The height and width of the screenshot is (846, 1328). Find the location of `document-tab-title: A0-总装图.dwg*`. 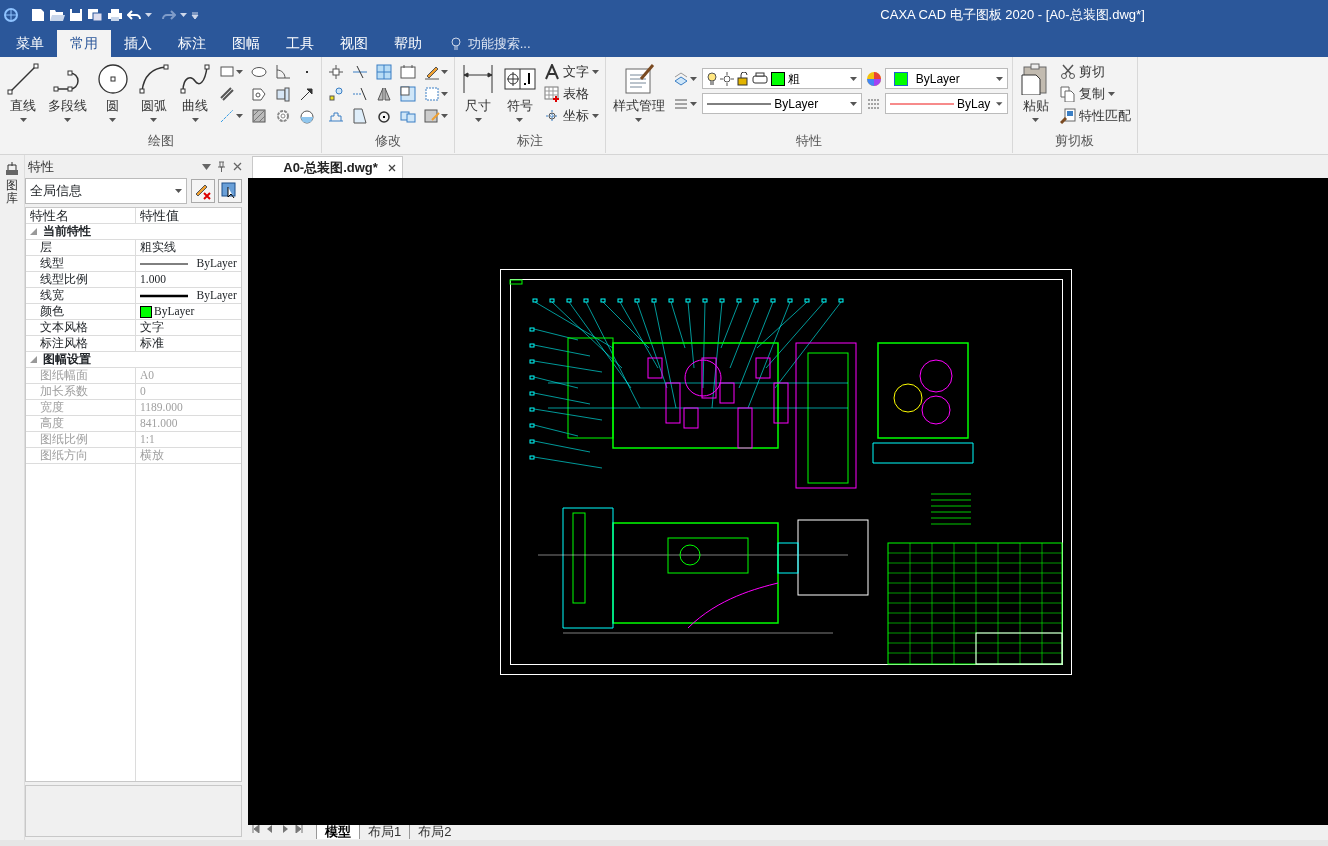

document-tab-title: A0-总装图.dwg* is located at coordinates (330, 167).